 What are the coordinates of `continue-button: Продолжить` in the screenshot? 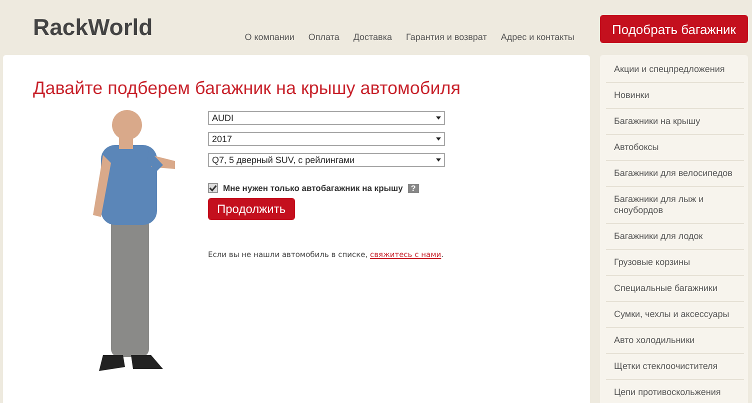 It's located at (251, 209).